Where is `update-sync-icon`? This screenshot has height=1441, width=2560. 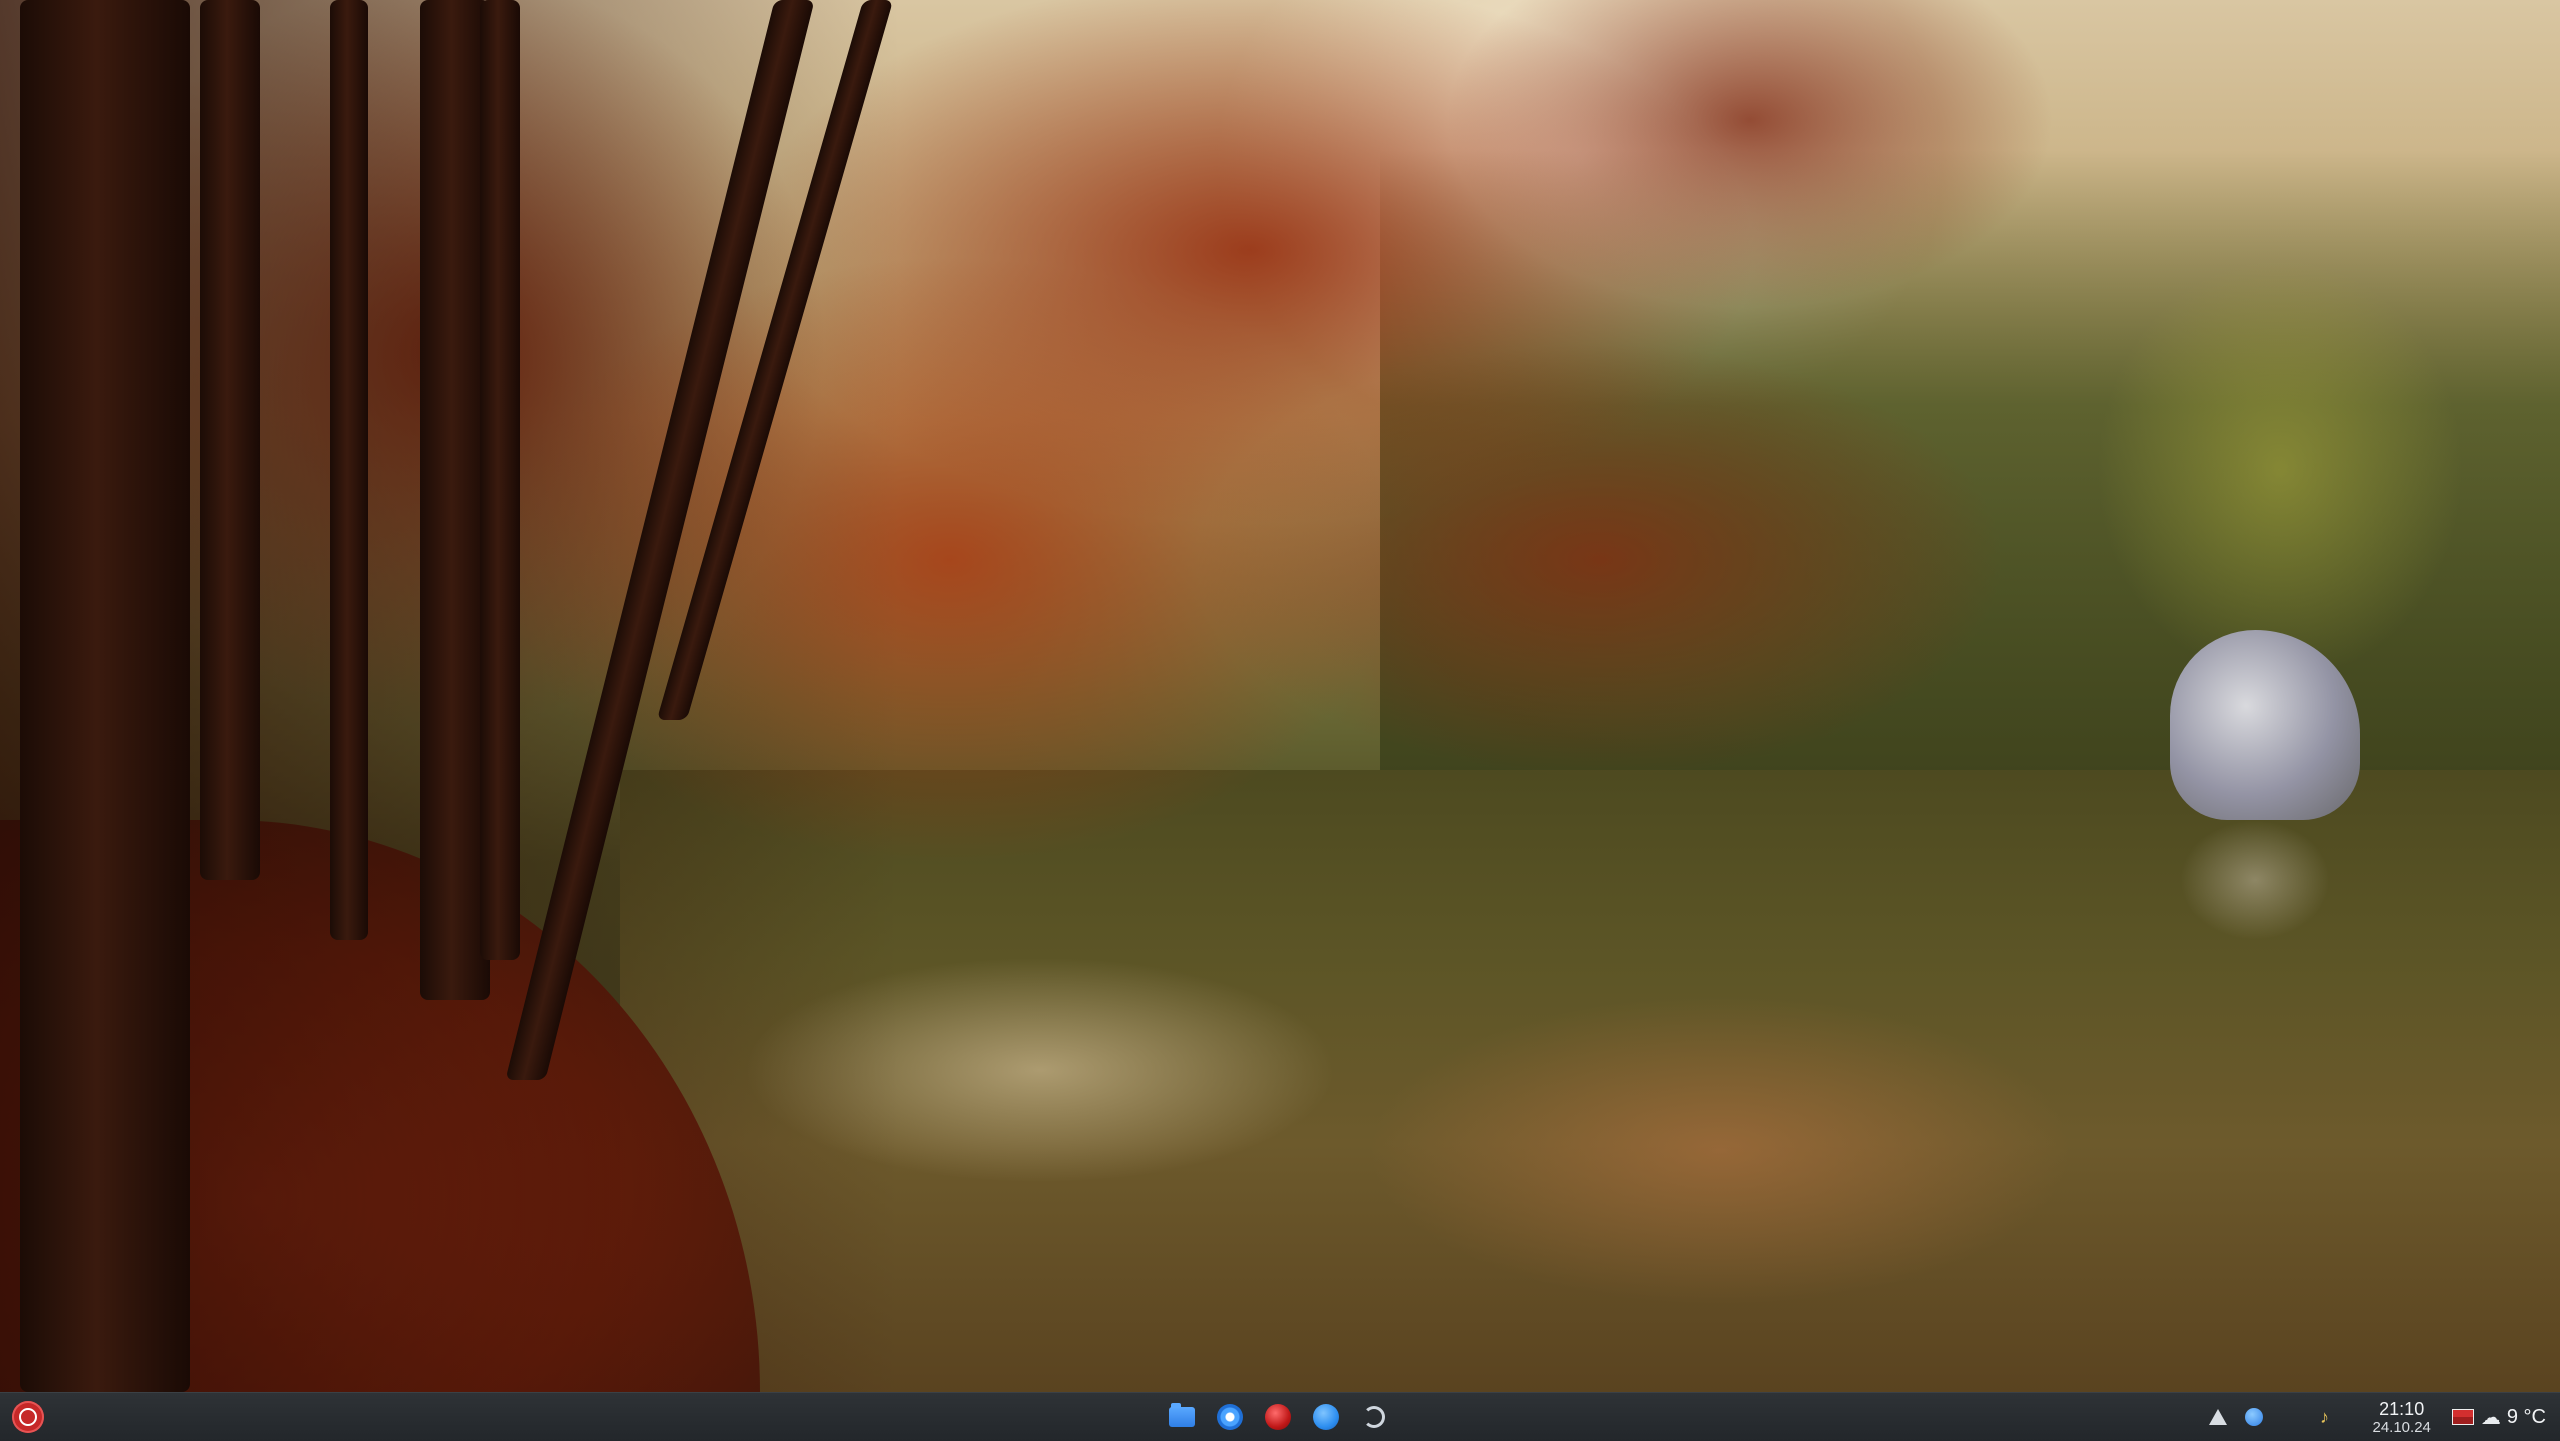
update-sync-icon is located at coordinates (1374, 1417).